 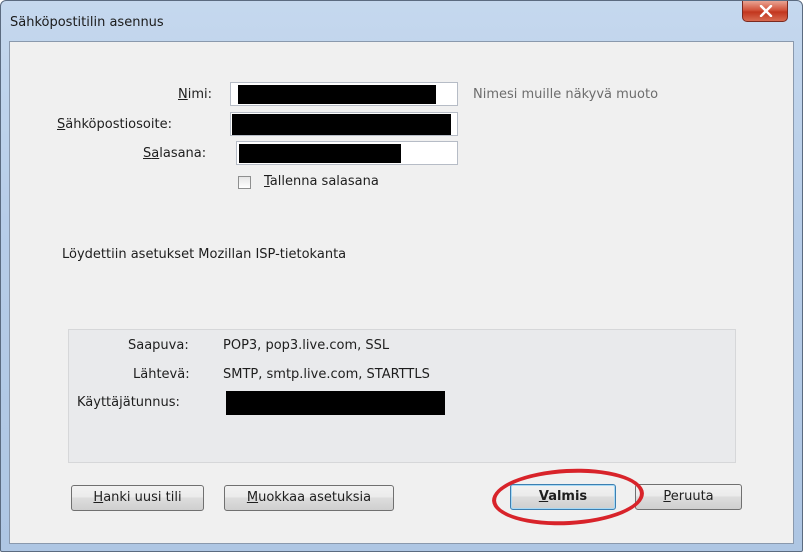 What do you see at coordinates (566, 94) in the screenshot?
I see `name-hint: Nimesi muille näkyvä muoto` at bounding box center [566, 94].